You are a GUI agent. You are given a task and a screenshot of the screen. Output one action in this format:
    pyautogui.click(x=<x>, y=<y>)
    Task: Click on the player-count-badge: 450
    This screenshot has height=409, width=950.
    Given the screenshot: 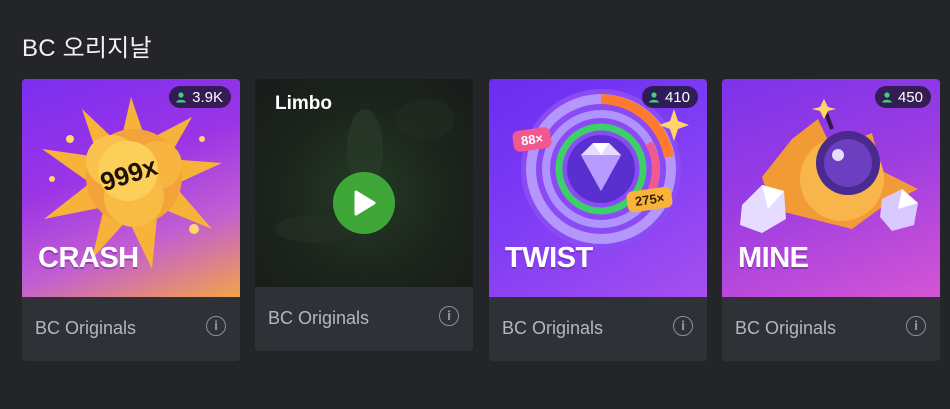 What is the action you would take?
    pyautogui.click(x=902, y=97)
    